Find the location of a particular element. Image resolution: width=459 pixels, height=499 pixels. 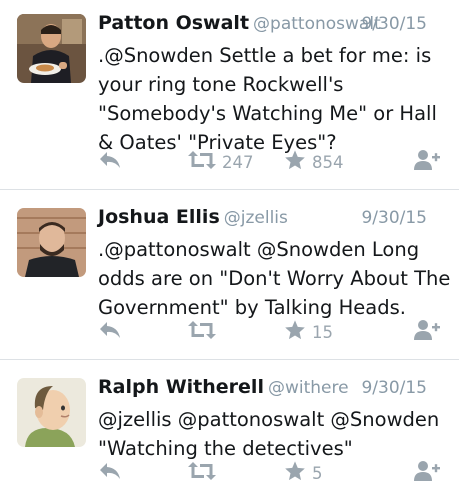

author-handle: @jzellis is located at coordinates (256, 218).